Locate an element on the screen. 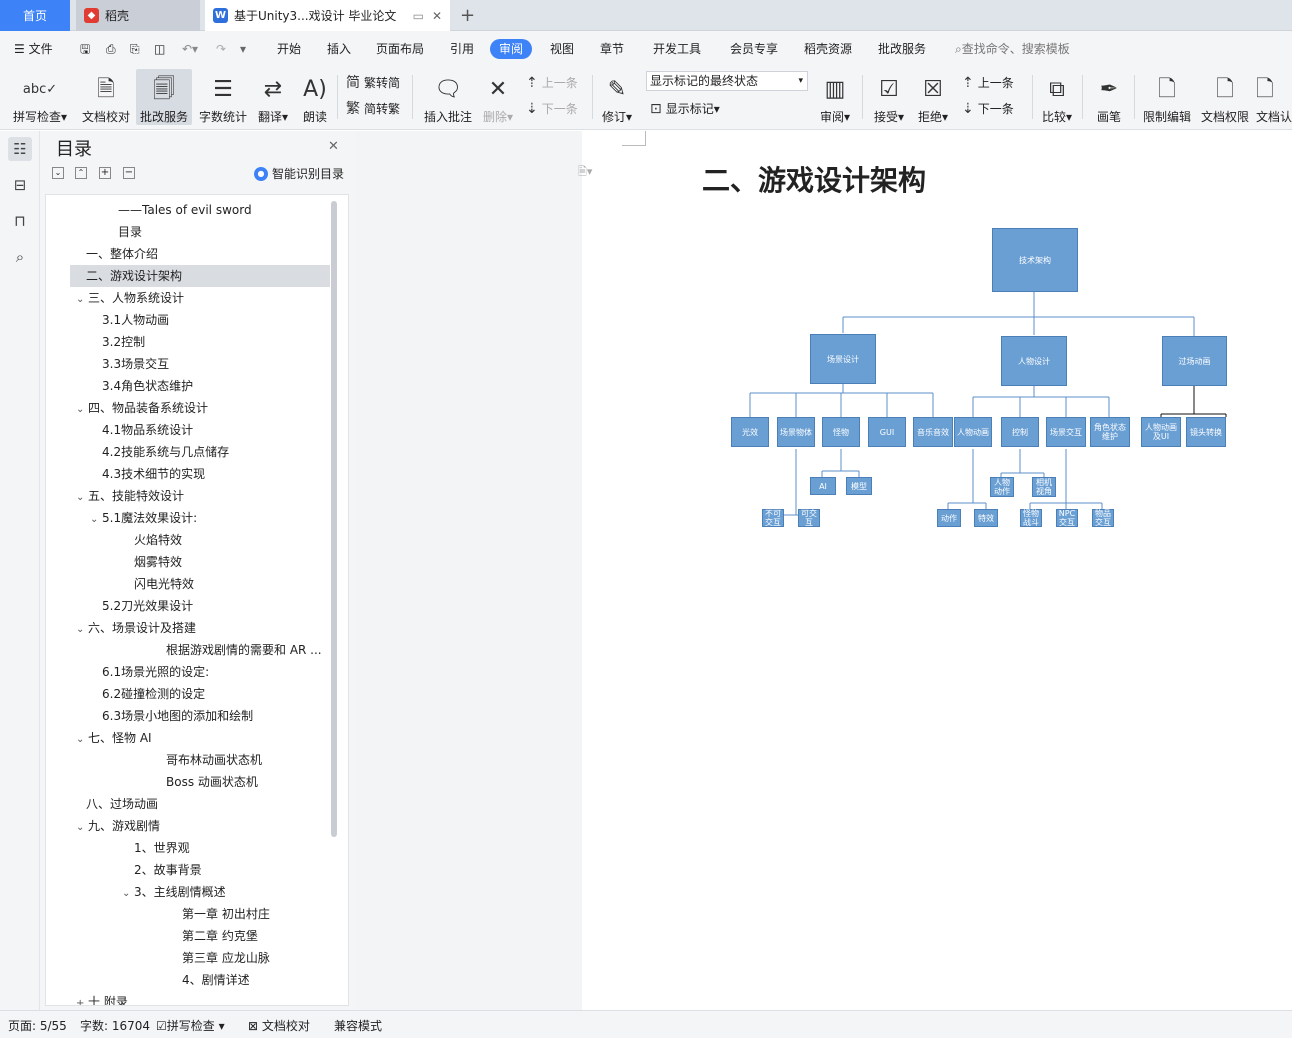  toc-item: 3.2控制 is located at coordinates (123, 342).